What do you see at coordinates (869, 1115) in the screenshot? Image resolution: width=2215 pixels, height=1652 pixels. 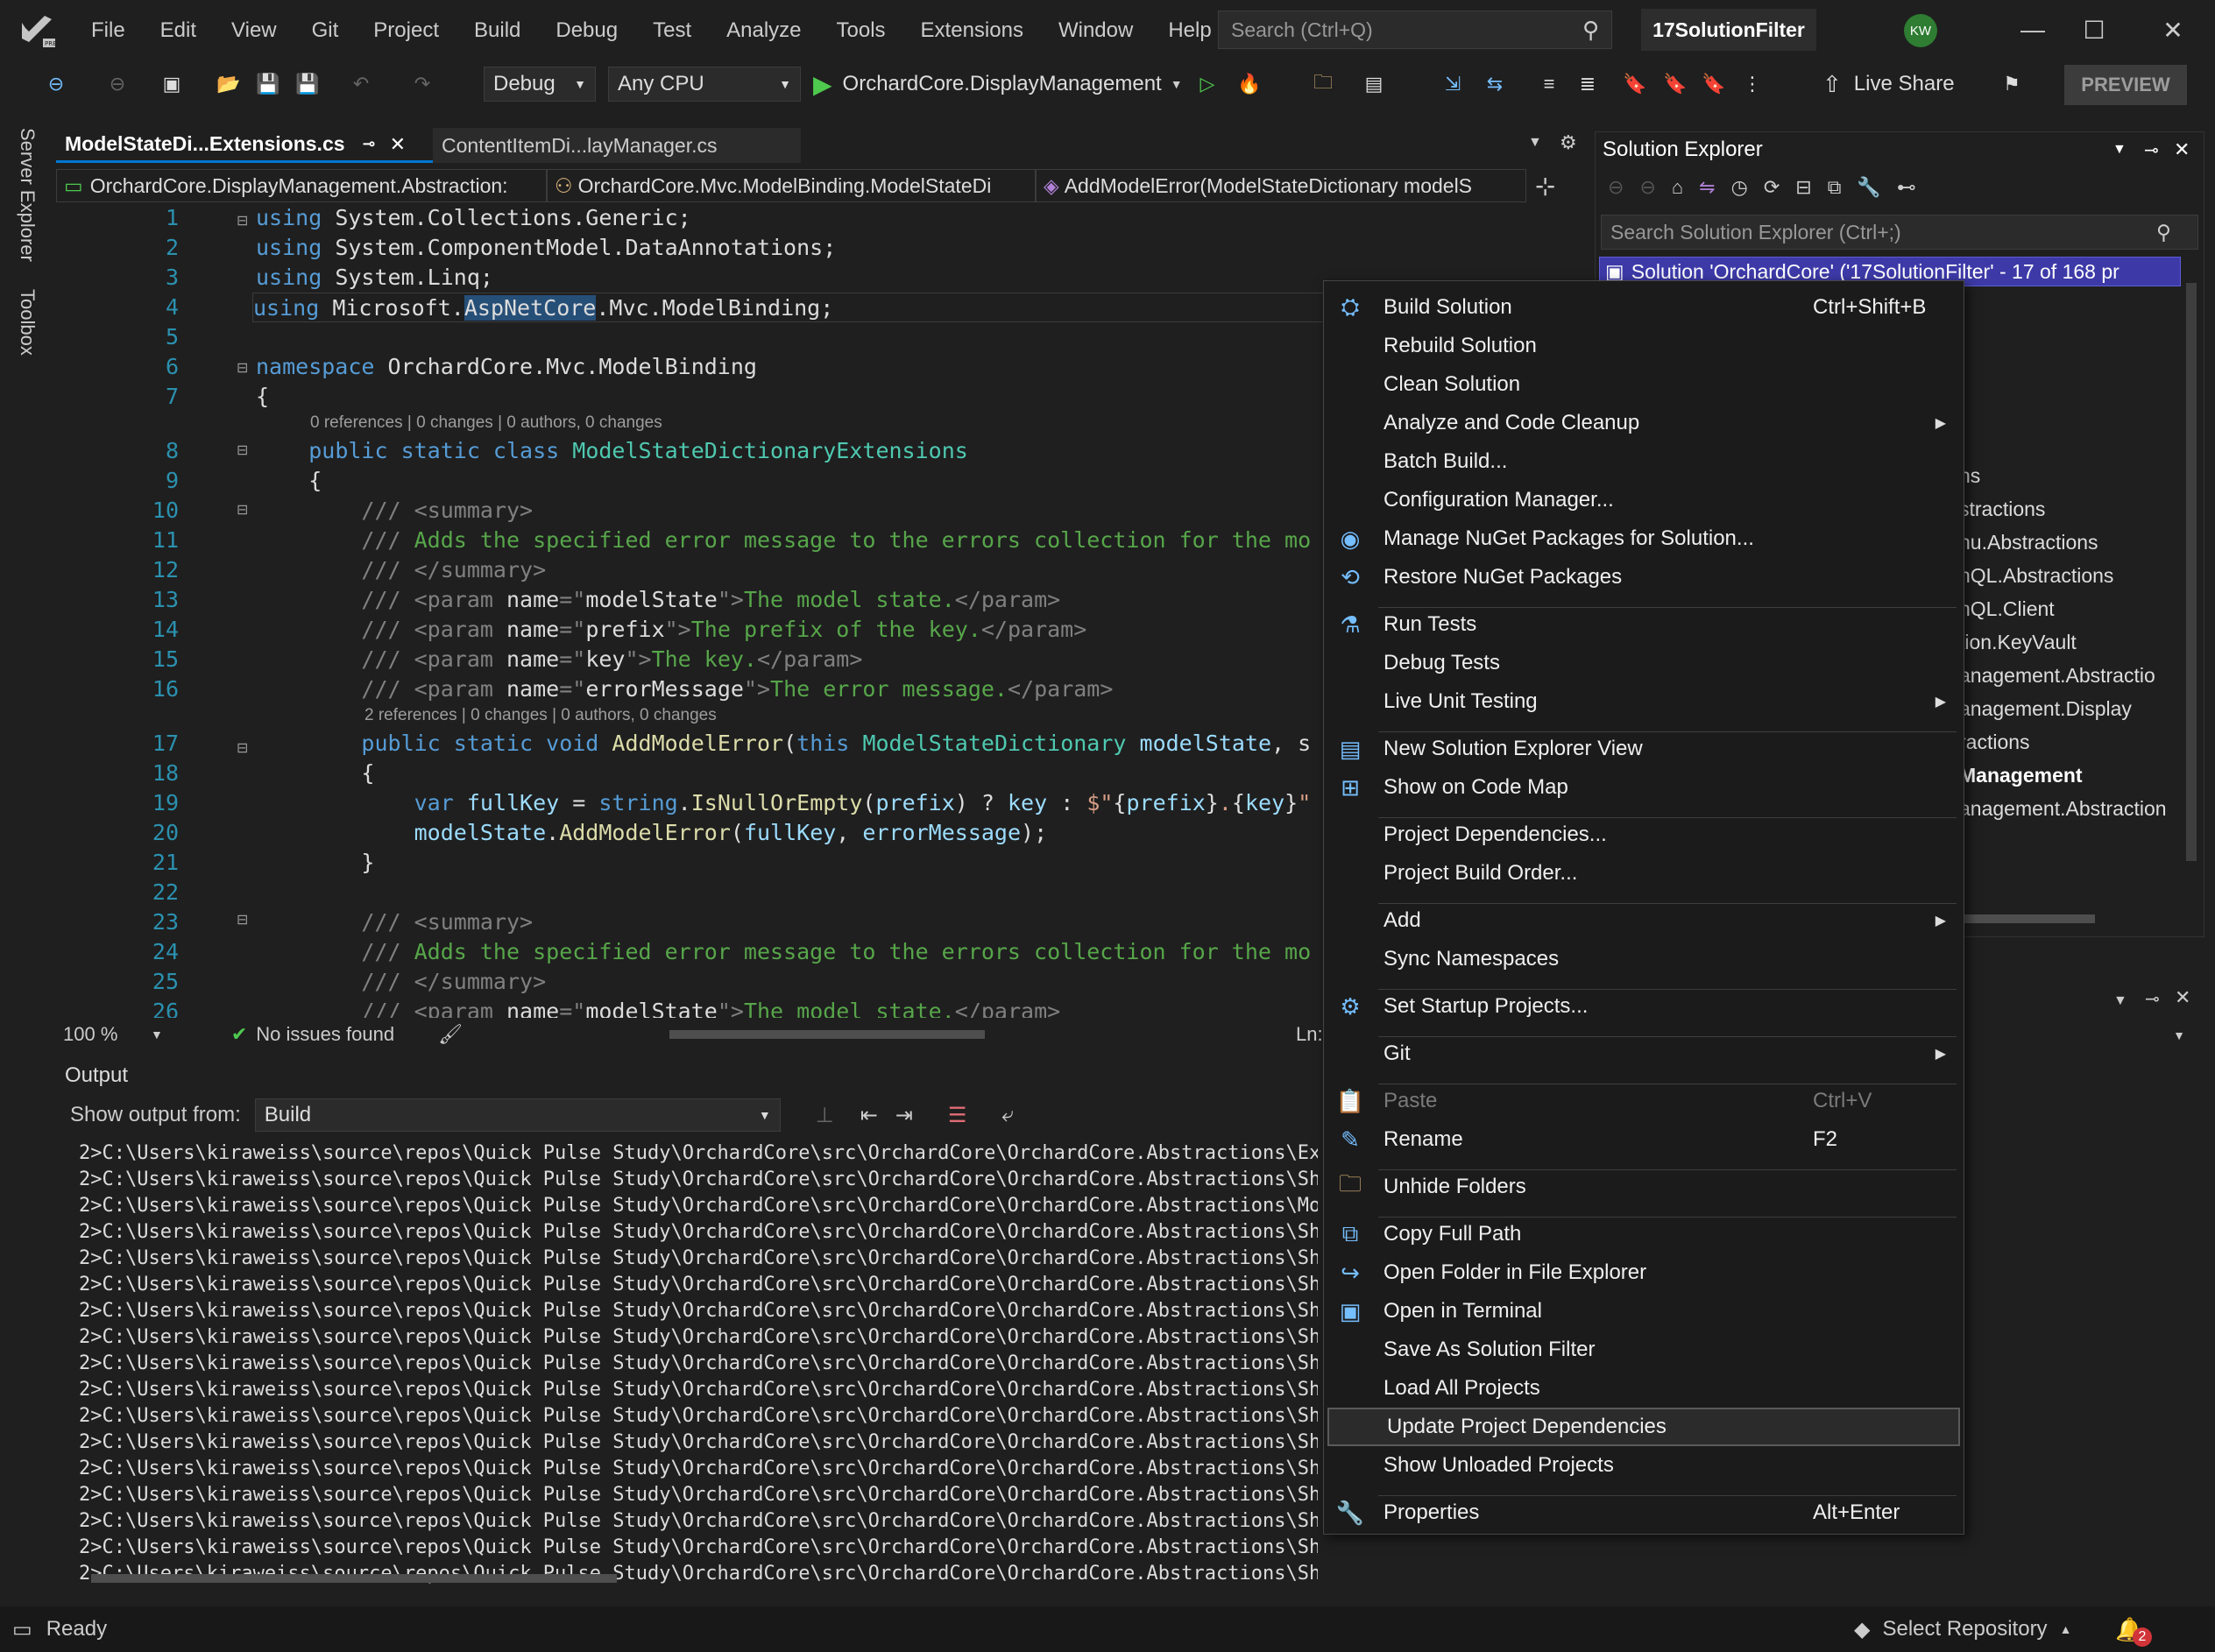 I see `prev-message-icon: ⇤` at bounding box center [869, 1115].